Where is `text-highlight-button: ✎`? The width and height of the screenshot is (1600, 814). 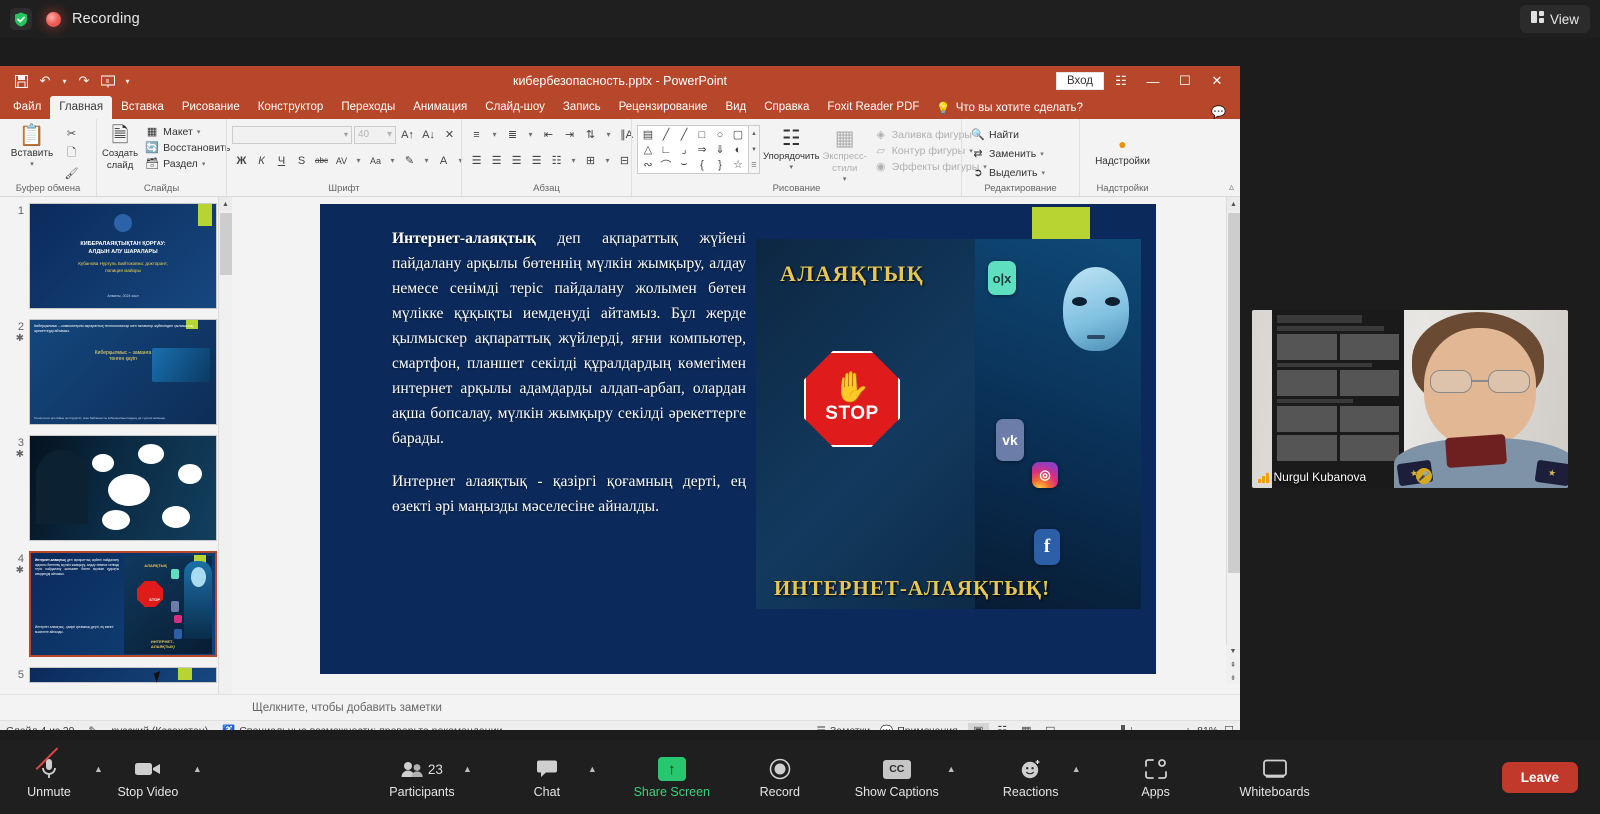
text-highlight-button: ✎ is located at coordinates (409, 160).